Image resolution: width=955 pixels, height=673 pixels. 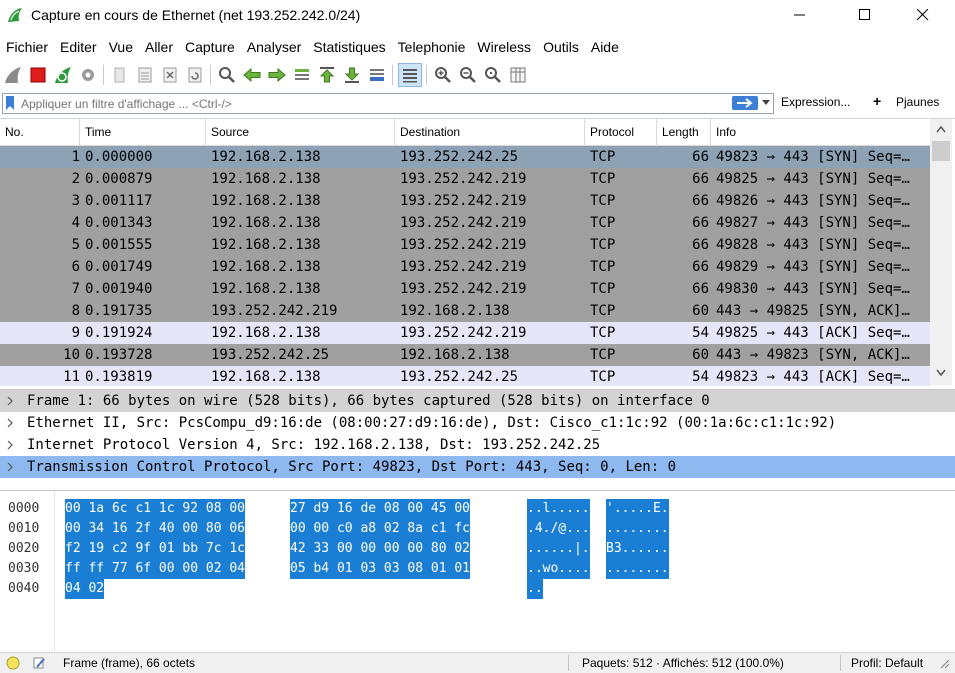 What do you see at coordinates (877, 101) in the screenshot?
I see `add-filter-button-icon: +` at bounding box center [877, 101].